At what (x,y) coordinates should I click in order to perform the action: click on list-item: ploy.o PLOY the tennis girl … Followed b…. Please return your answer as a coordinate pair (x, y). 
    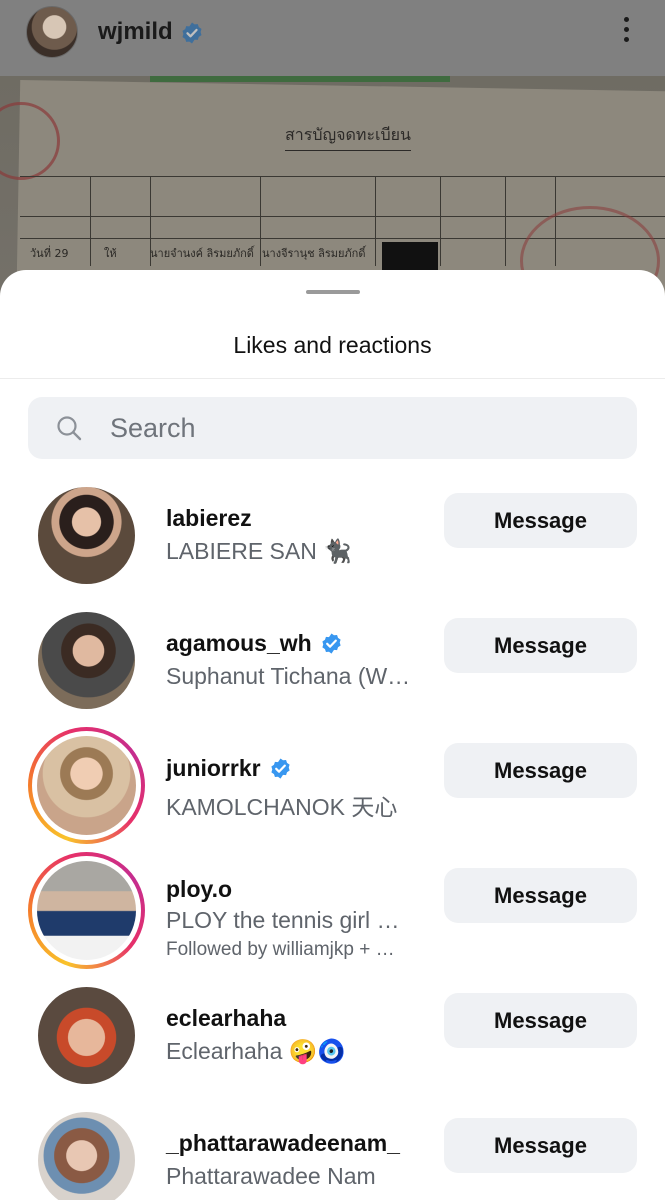
    Looking at the image, I should click on (332, 918).